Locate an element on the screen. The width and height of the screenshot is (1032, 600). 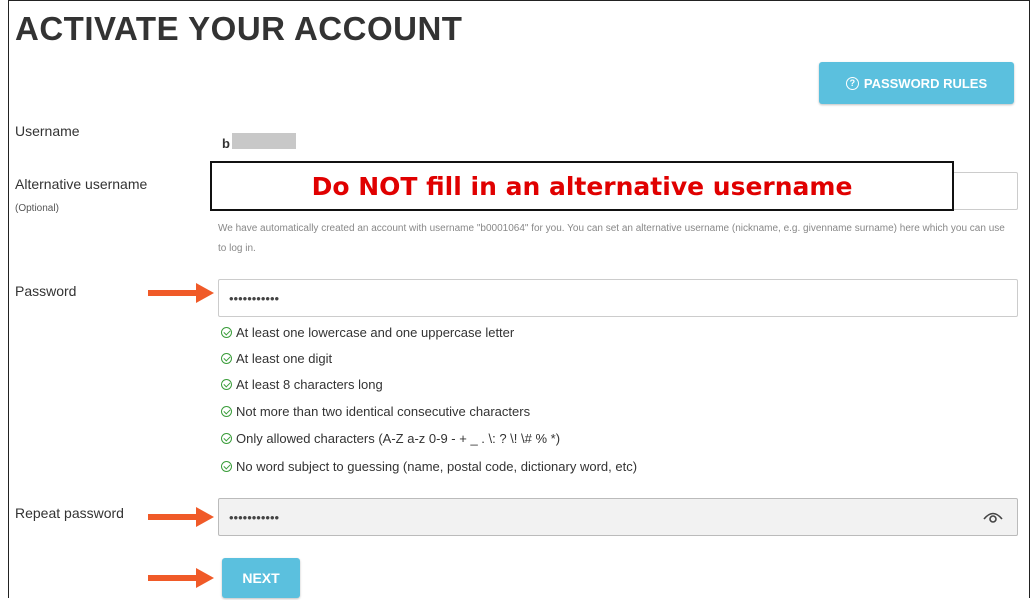
password-rules-label: PASSWORD RULES is located at coordinates (925, 83).